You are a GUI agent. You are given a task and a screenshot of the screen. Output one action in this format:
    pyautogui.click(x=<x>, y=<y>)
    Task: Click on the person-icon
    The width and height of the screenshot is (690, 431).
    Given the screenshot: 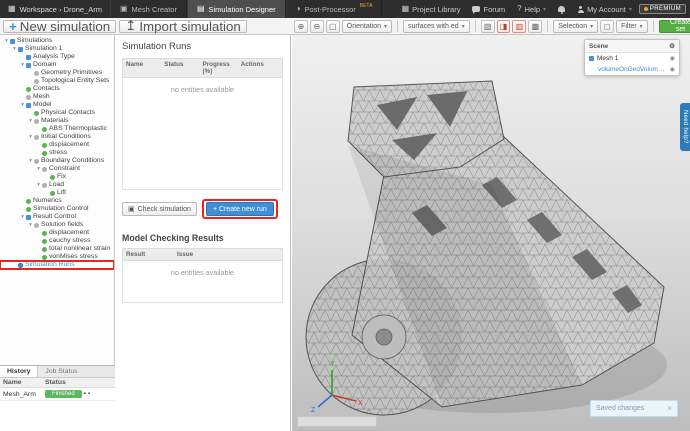 What is the action you would take?
    pyautogui.click(x=580, y=9)
    